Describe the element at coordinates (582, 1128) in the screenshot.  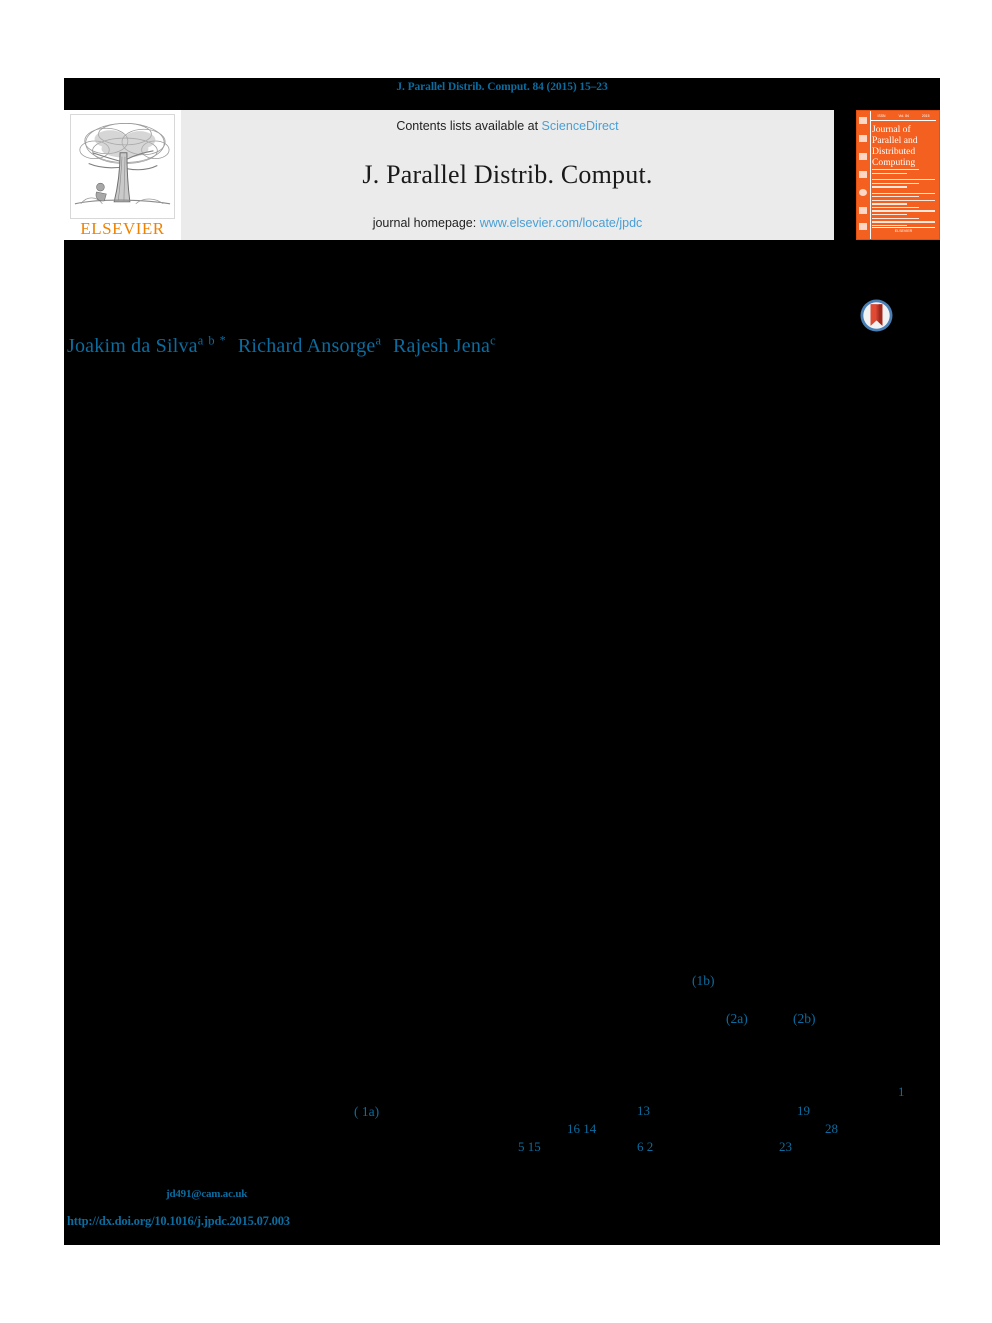
I see `floating-label-7: 16 14` at that location.